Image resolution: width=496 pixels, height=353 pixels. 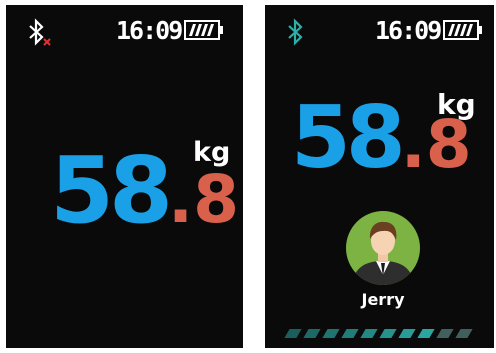 What do you see at coordinates (383, 248) in the screenshot?
I see `user-avatar-icon` at bounding box center [383, 248].